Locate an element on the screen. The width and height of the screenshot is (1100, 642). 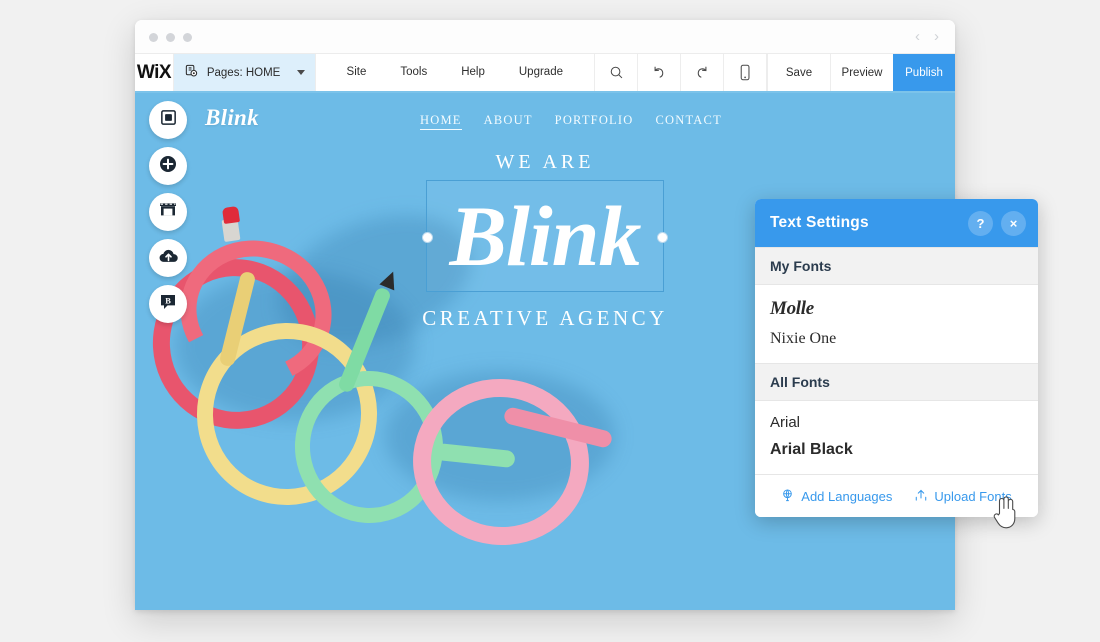
font-option-nixie-one: Nixie One is located at coordinates (896, 339).